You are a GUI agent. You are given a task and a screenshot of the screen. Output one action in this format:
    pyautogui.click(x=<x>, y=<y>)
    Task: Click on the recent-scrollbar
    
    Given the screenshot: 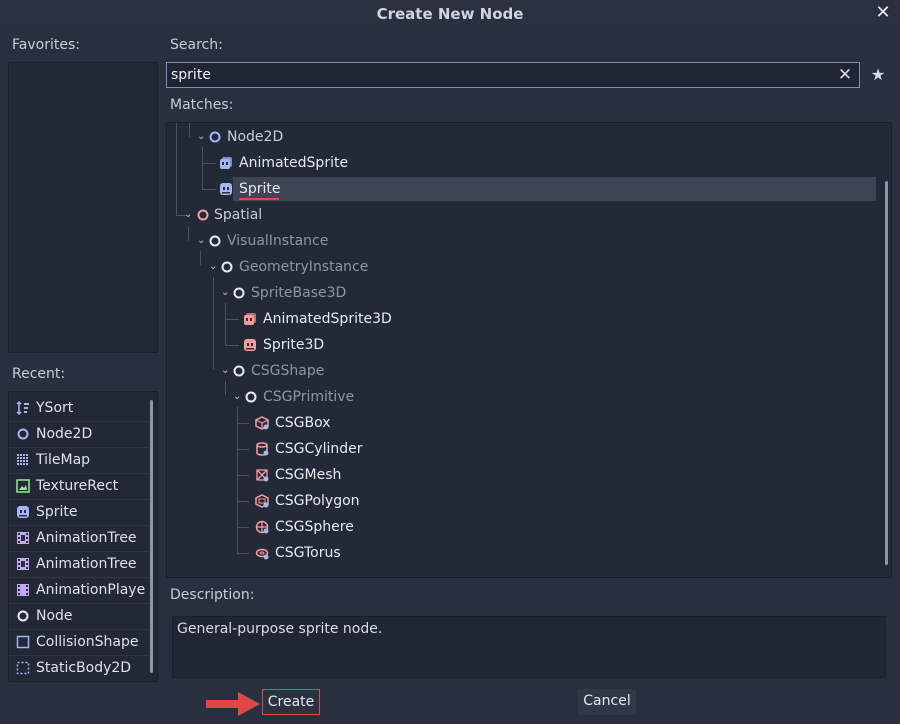 What is the action you would take?
    pyautogui.click(x=151, y=536)
    